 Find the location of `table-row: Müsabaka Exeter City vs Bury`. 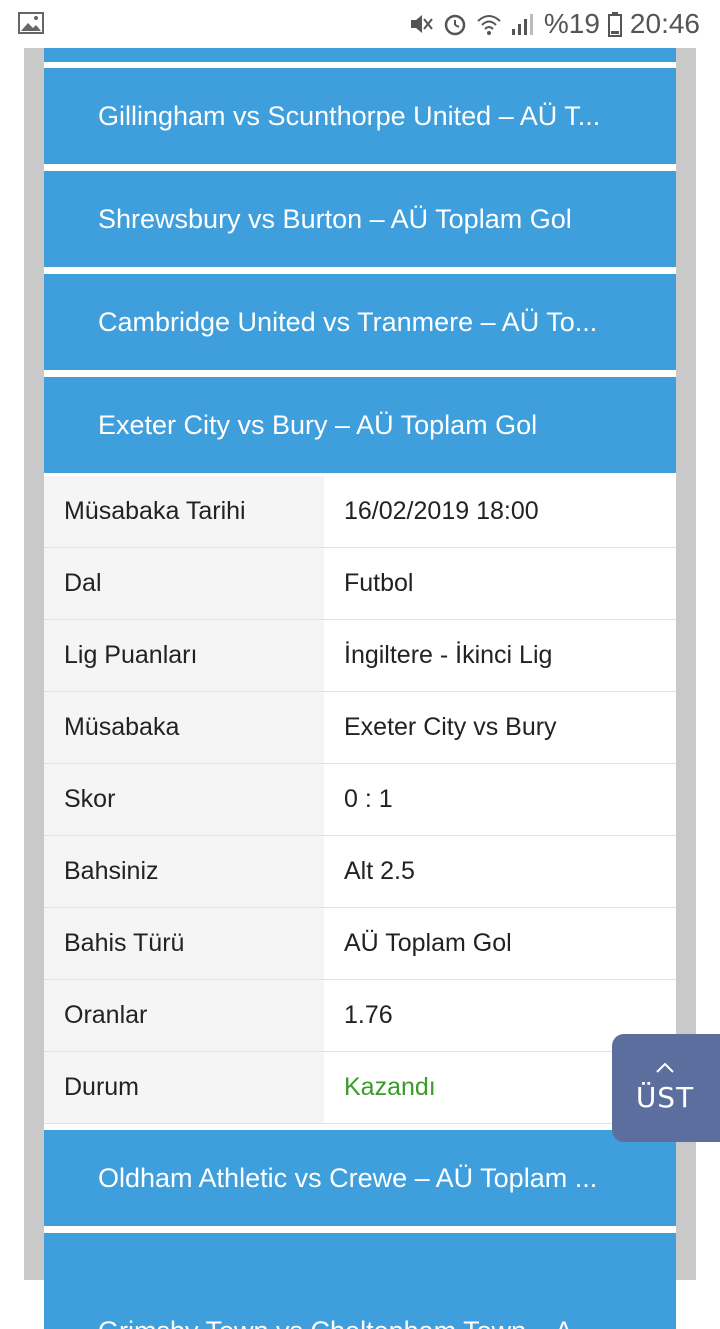

table-row: Müsabaka Exeter City vs Bury is located at coordinates (360, 728).